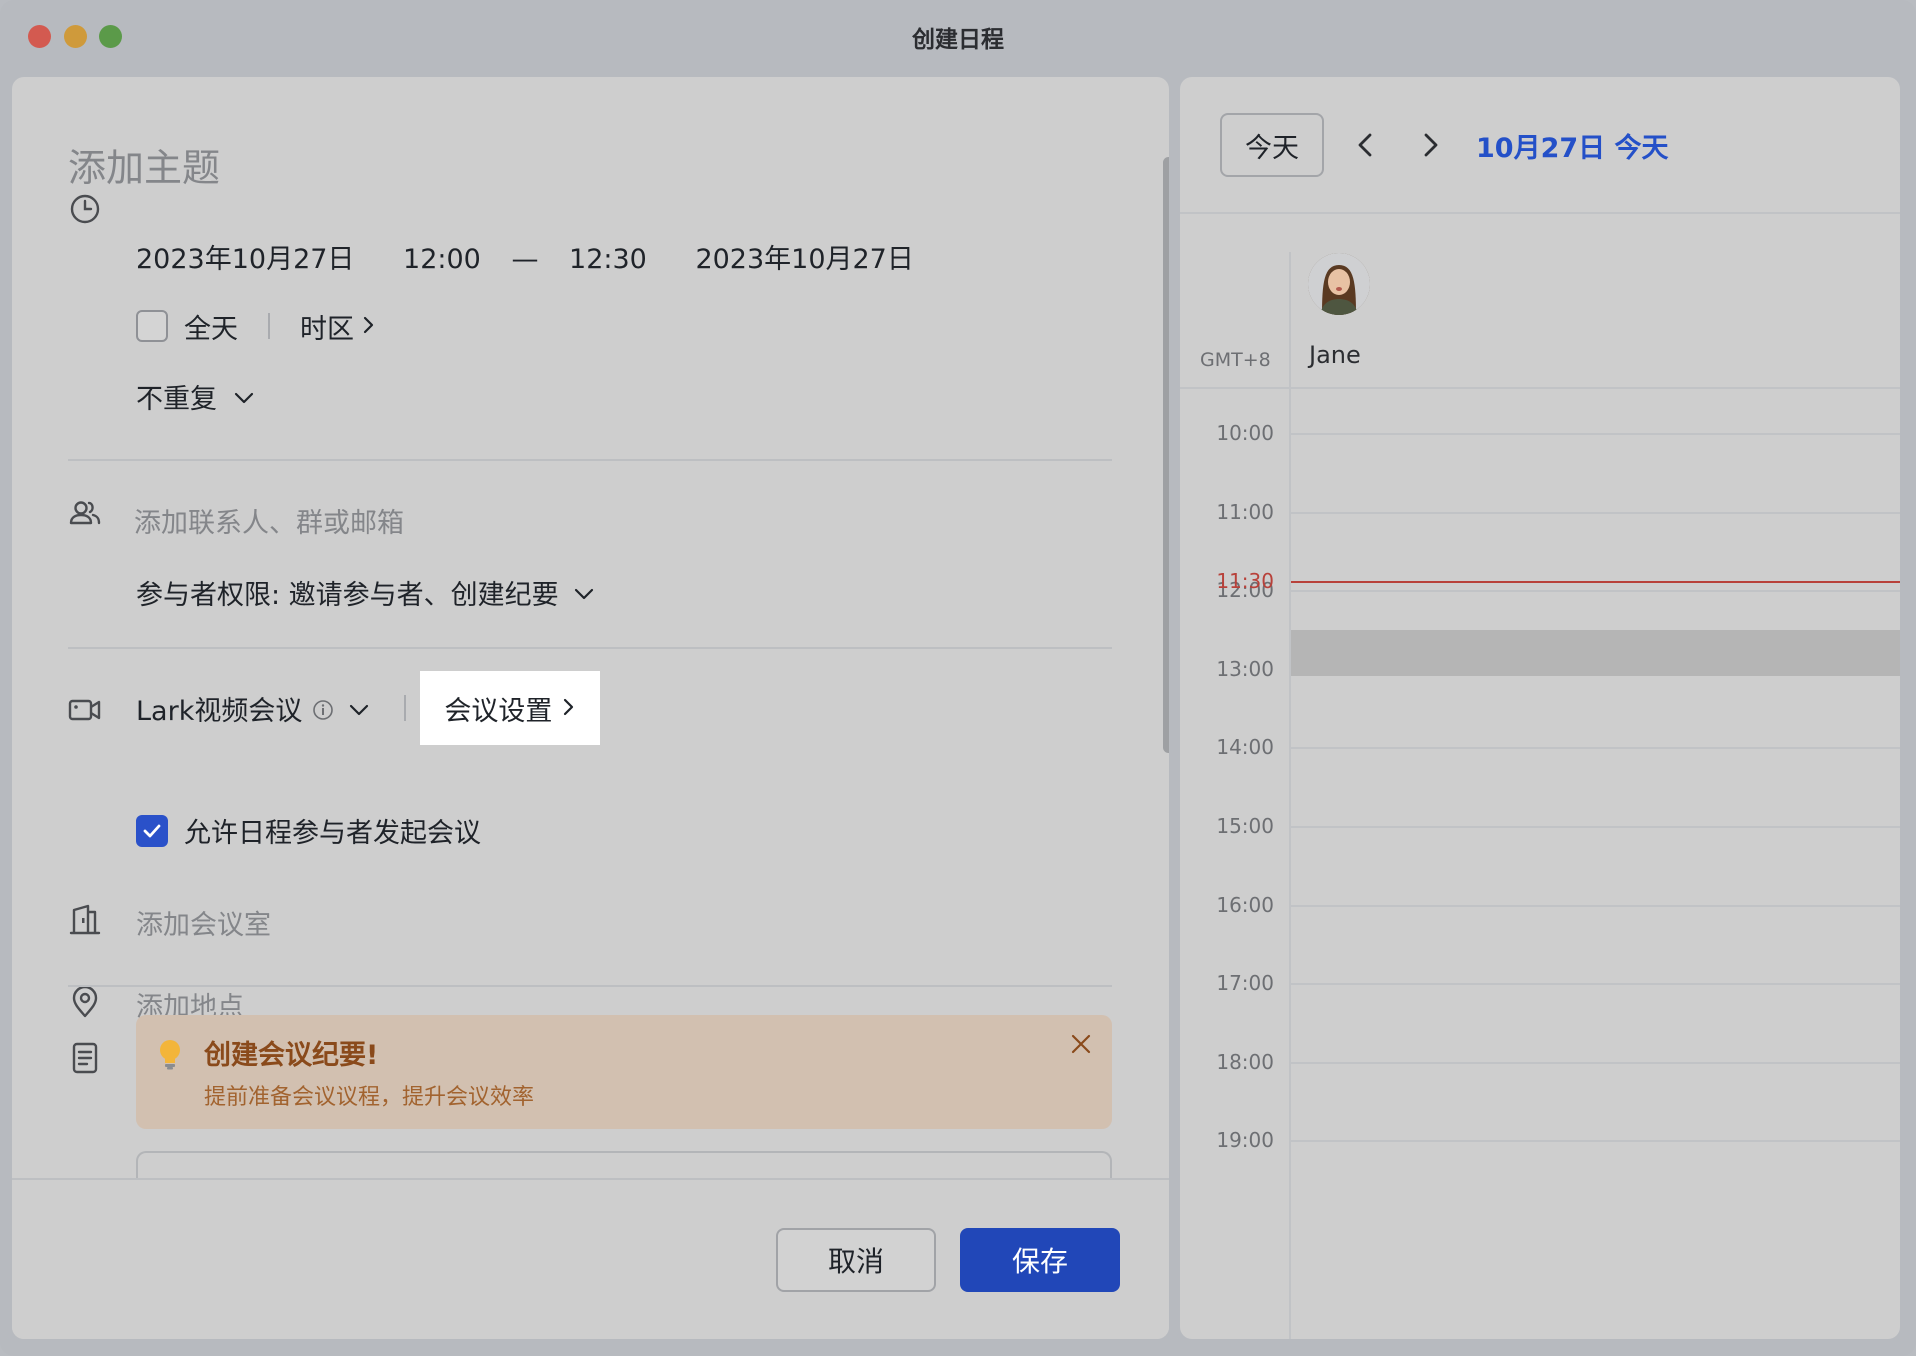 The height and width of the screenshot is (1356, 1916). Describe the element at coordinates (85, 710) in the screenshot. I see `video-camera-icon` at that location.